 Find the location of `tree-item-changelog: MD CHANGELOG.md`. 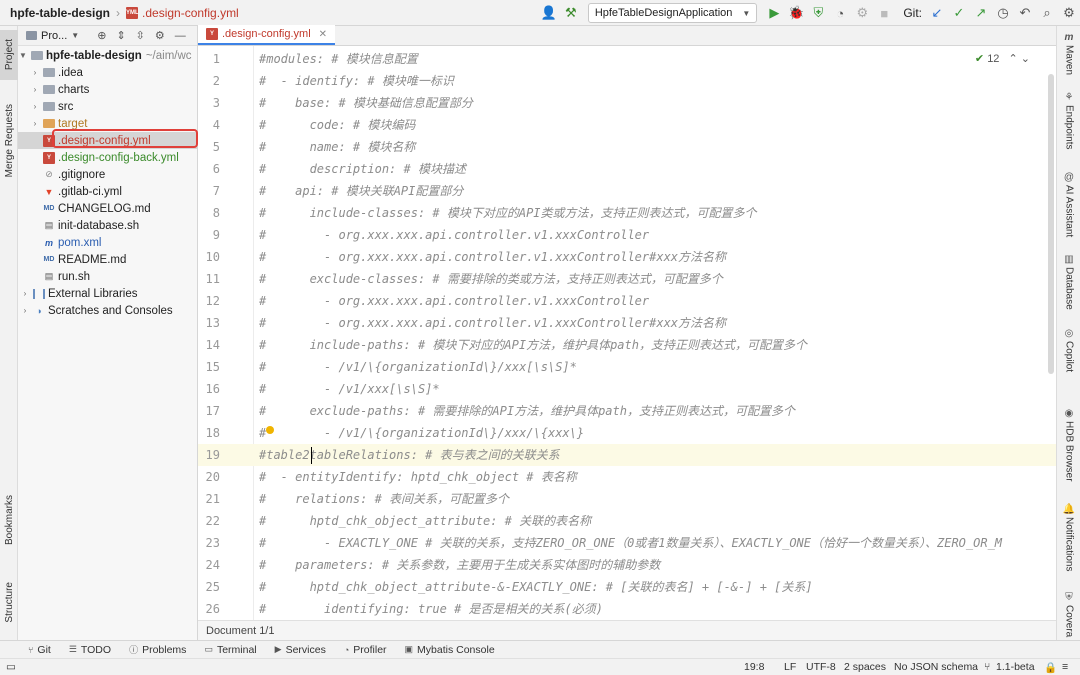

tree-item-changelog: MD CHANGELOG.md is located at coordinates (108, 208).